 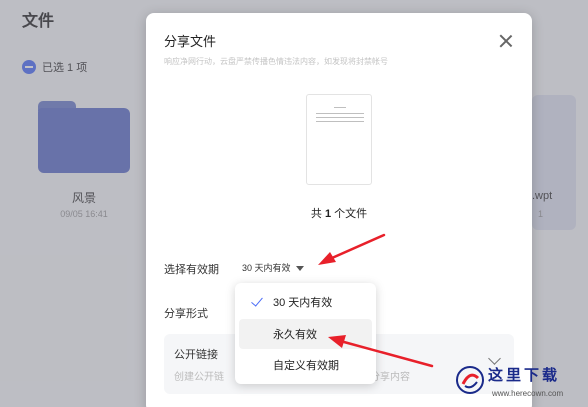 What do you see at coordinates (506, 41) in the screenshot?
I see `close-icon` at bounding box center [506, 41].